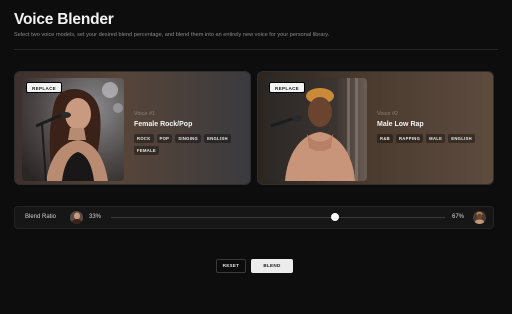 This screenshot has width=512, height=314. I want to click on tag: ROCK, so click(144, 138).